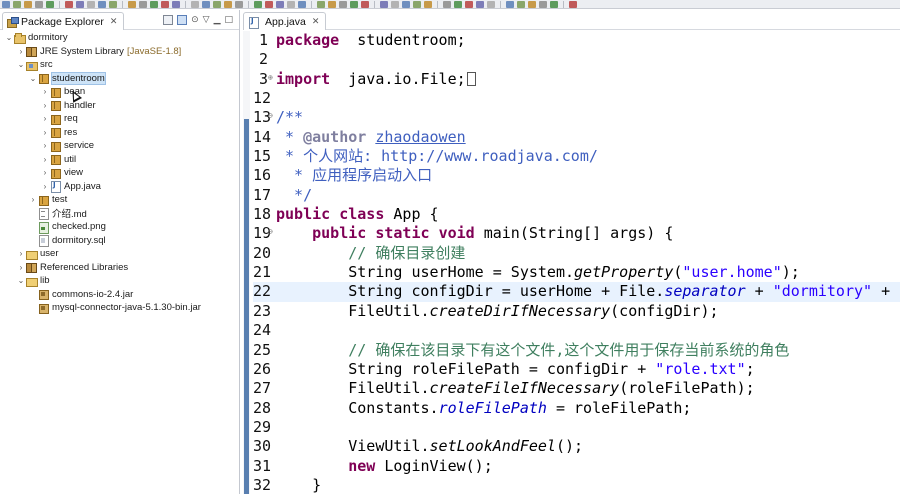  Describe the element at coordinates (119, 227) in the screenshot. I see `tree-item: checked.png` at that location.